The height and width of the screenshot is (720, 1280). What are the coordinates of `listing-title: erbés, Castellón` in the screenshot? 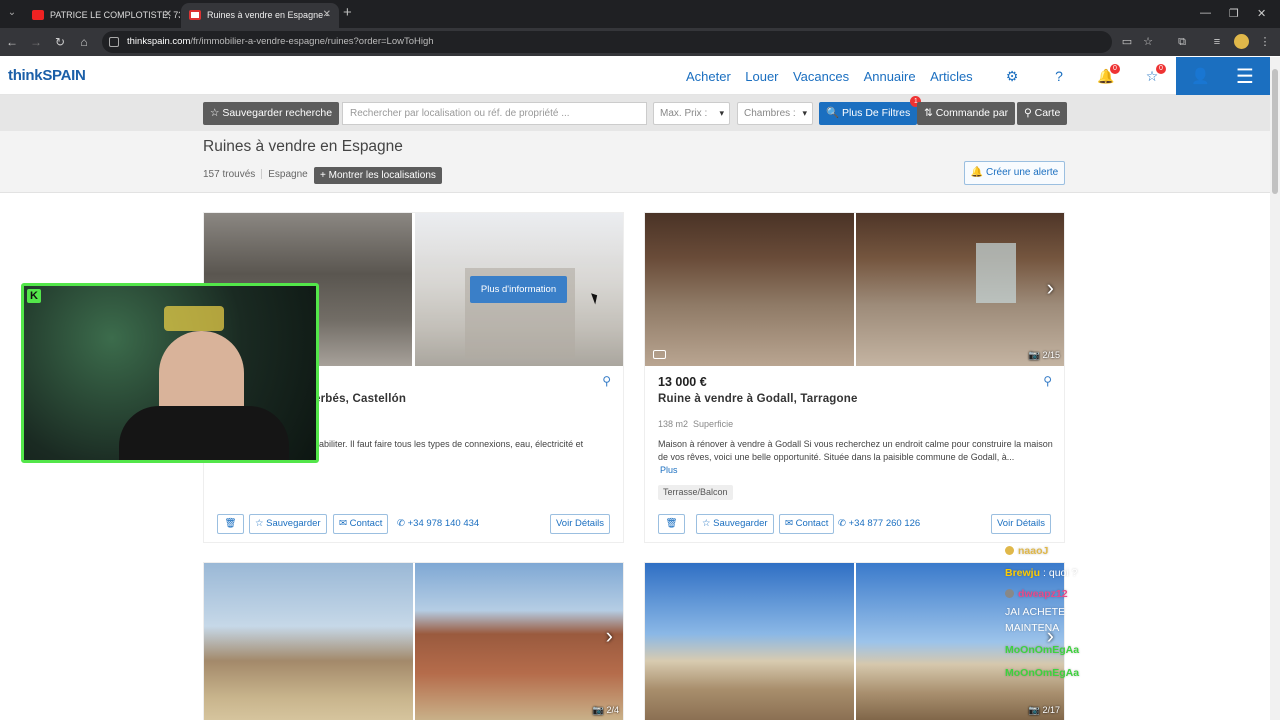 It's located at (360, 399).